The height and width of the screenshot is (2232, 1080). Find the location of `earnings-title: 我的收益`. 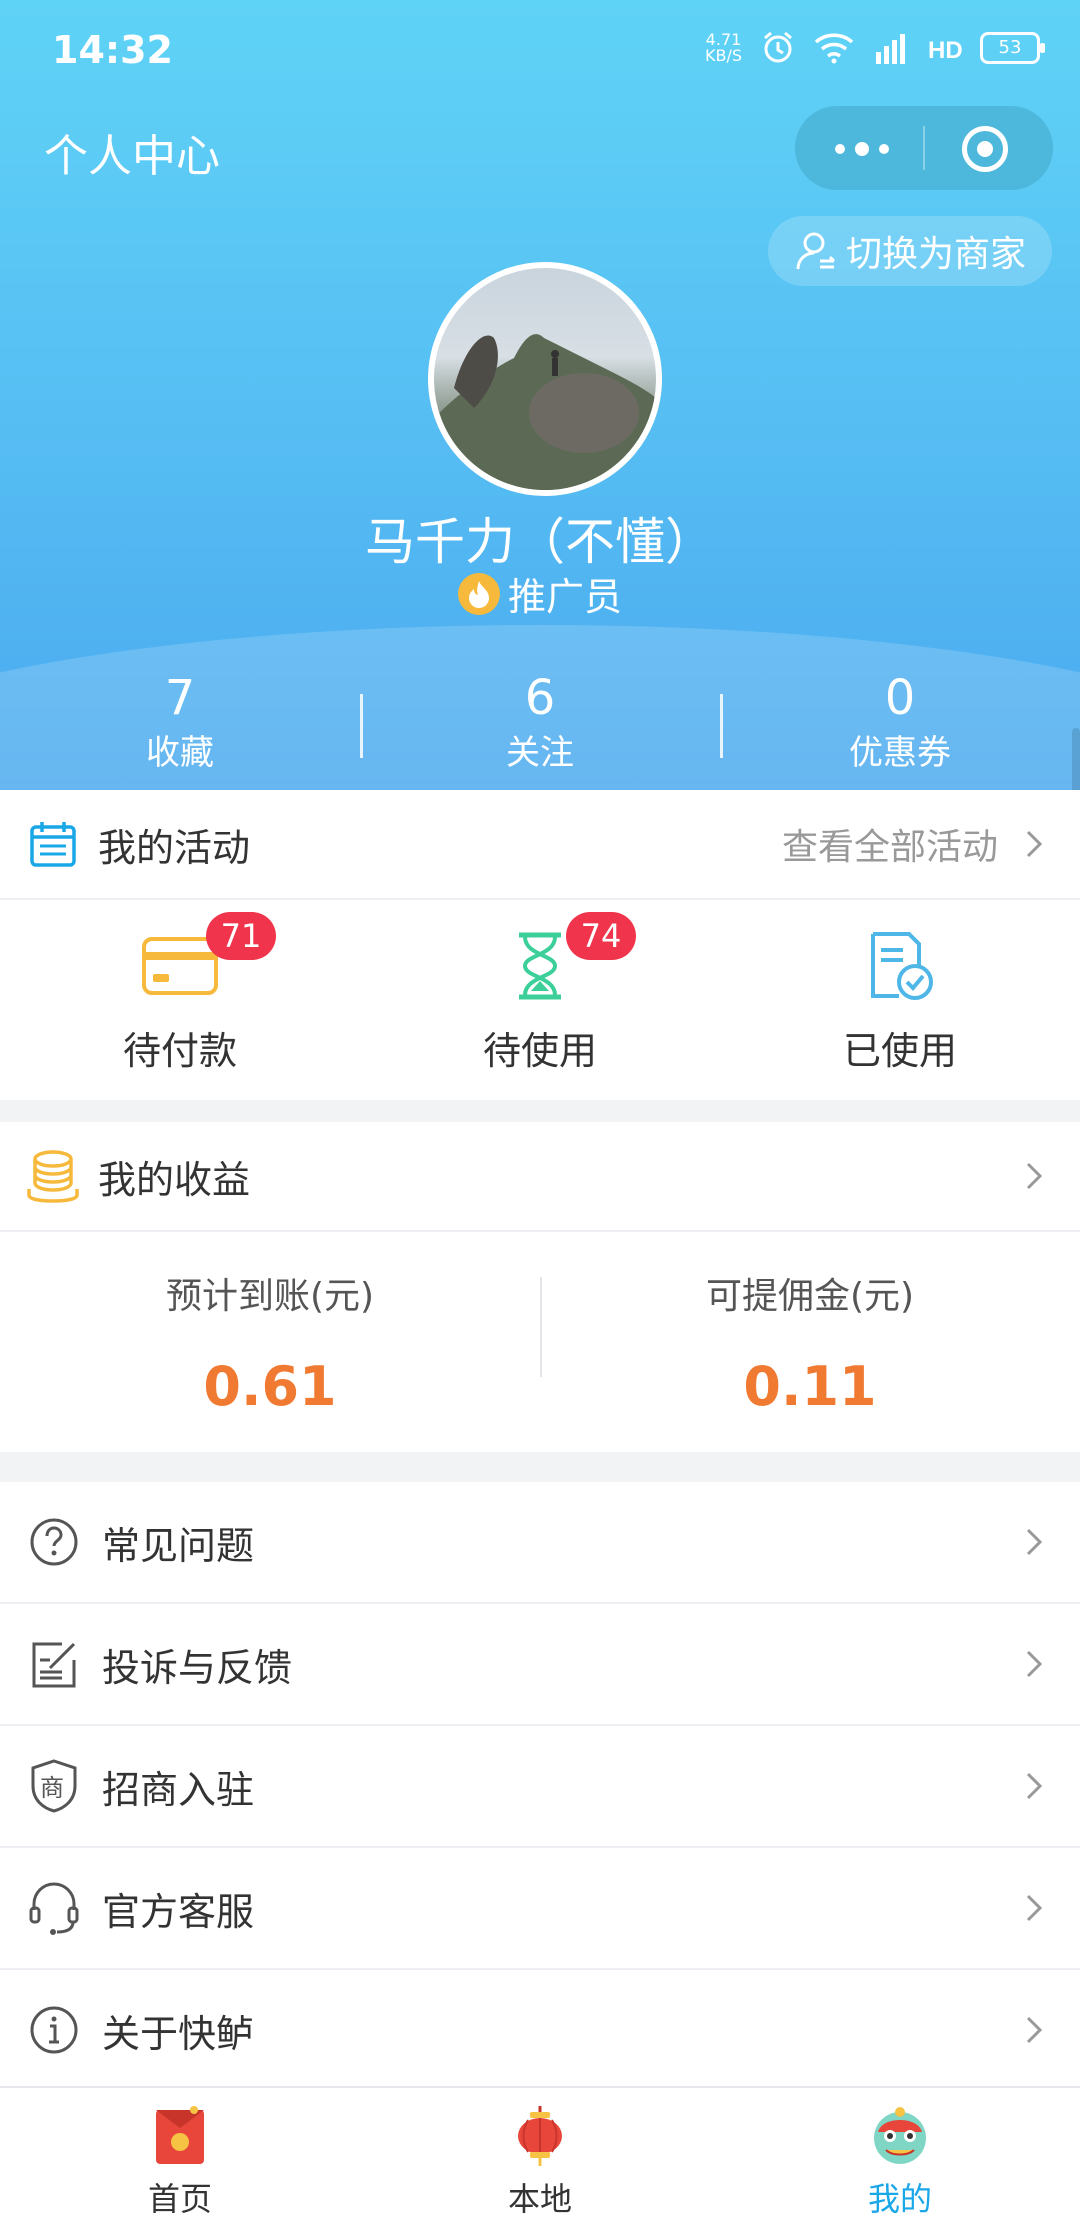

earnings-title: 我的收益 is located at coordinates (174, 1179).